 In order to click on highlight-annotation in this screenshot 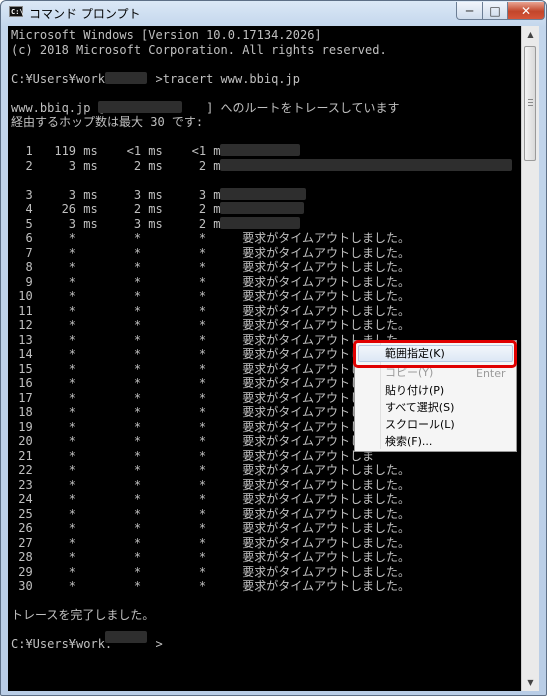, I will do `click(435, 354)`.